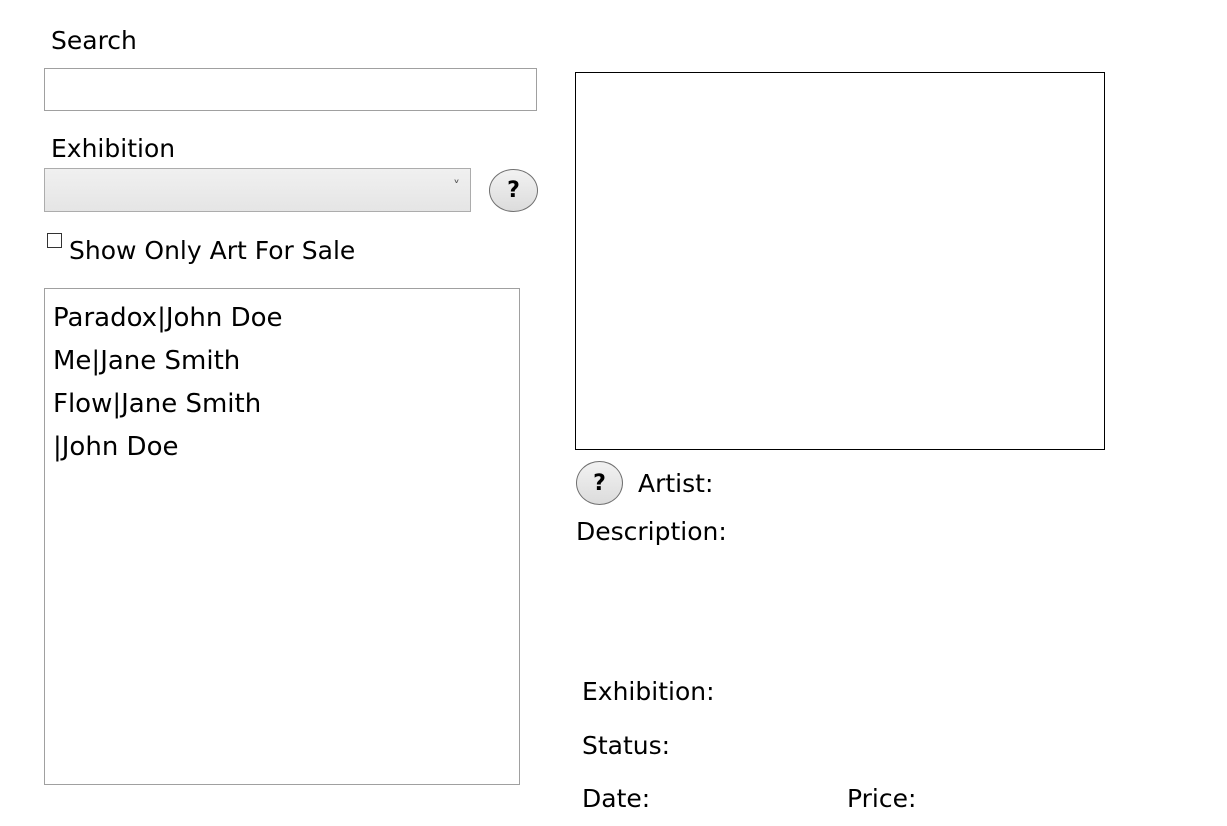 The width and height of the screenshot is (1227, 826). I want to click on artist-help-button: ?, so click(599, 483).